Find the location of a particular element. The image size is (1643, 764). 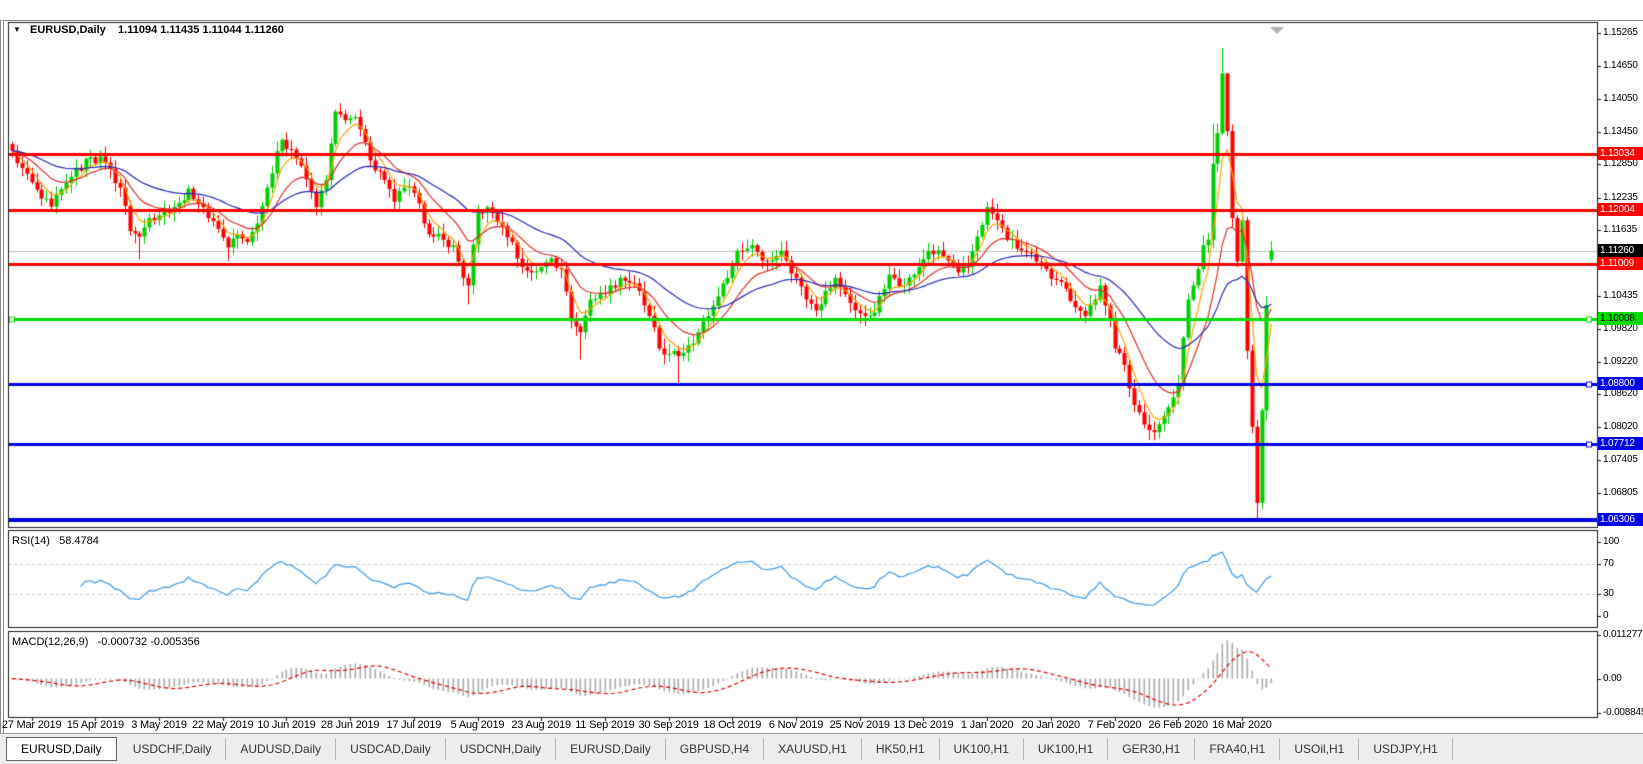

price-tick: 1.10435 is located at coordinates (1620, 295).